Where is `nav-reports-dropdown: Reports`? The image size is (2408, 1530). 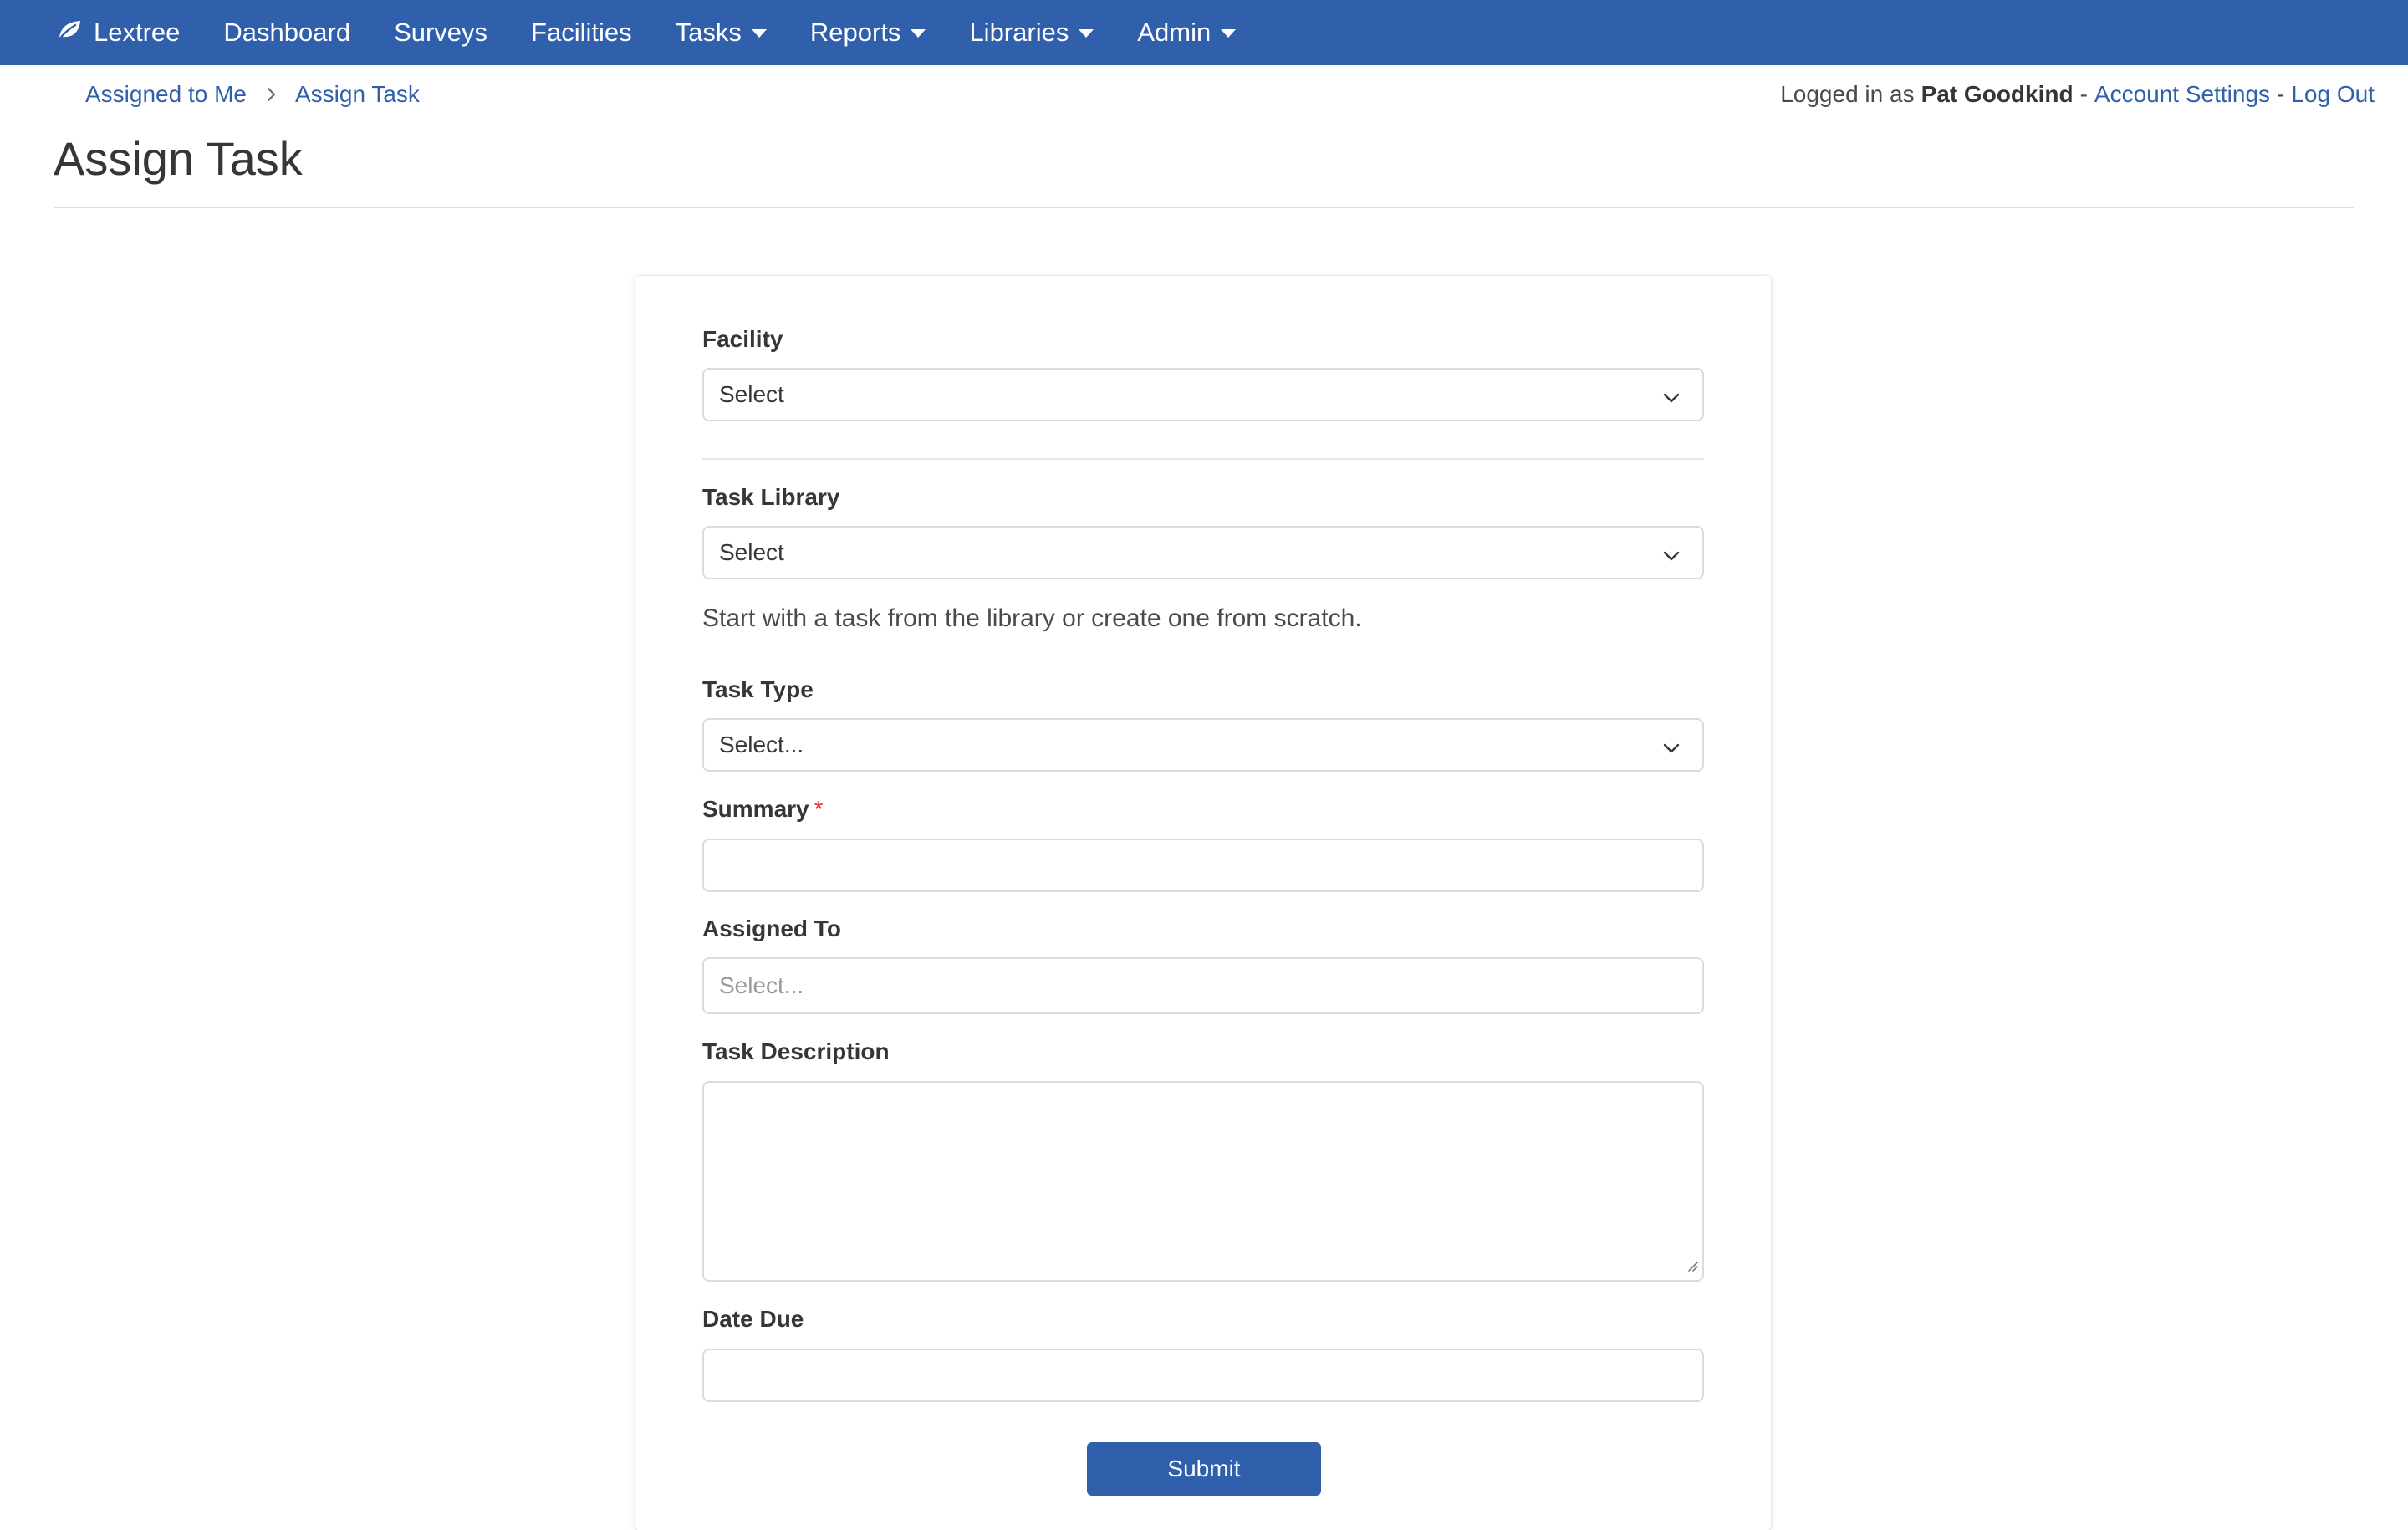
nav-reports-dropdown: Reports is located at coordinates (868, 33).